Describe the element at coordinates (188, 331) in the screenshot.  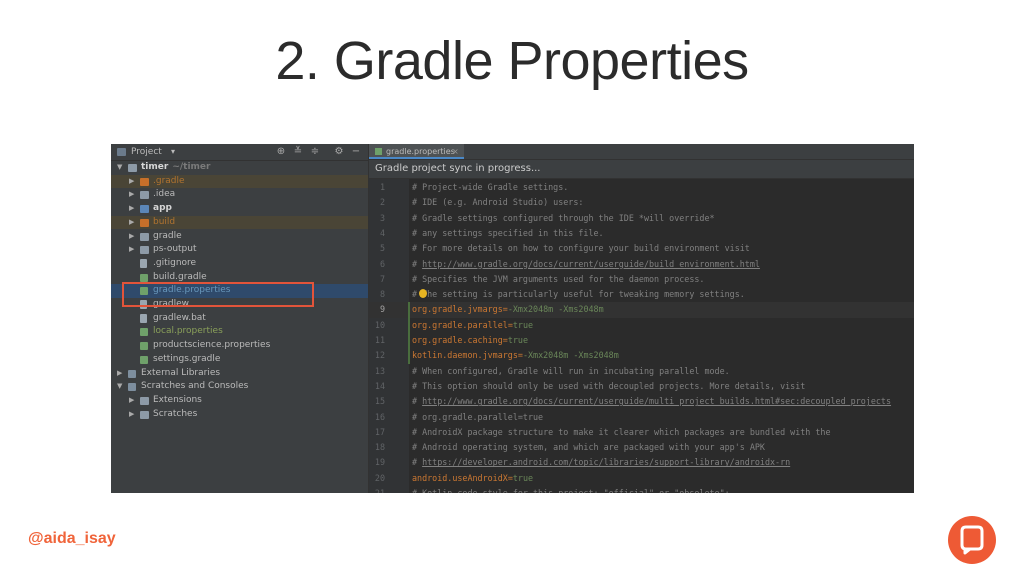
I see `tree-item-label: local.properties` at that location.